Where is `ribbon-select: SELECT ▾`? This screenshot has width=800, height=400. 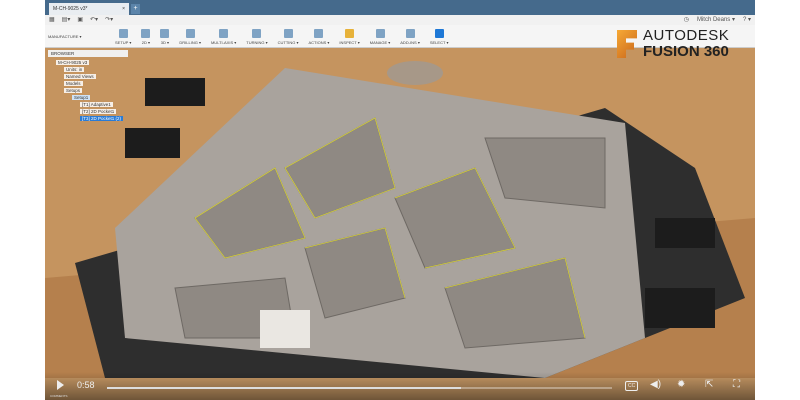
ribbon-select: SELECT ▾ is located at coordinates (439, 37).